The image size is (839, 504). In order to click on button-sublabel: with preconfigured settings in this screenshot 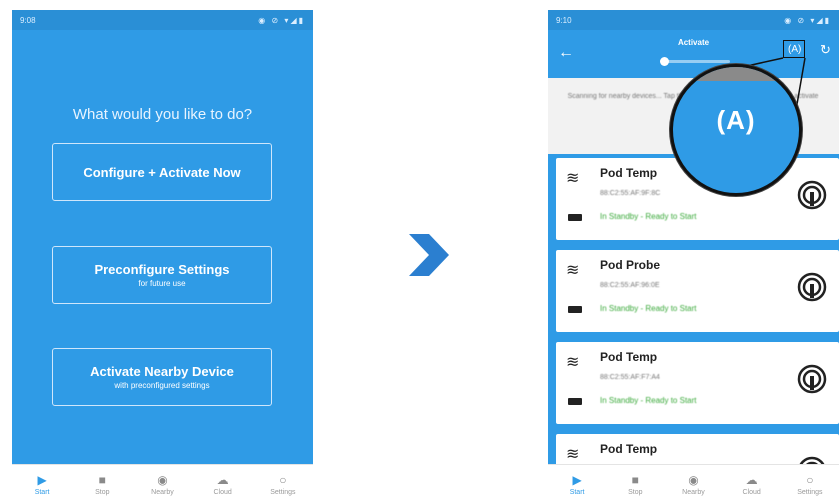, I will do `click(162, 385)`.